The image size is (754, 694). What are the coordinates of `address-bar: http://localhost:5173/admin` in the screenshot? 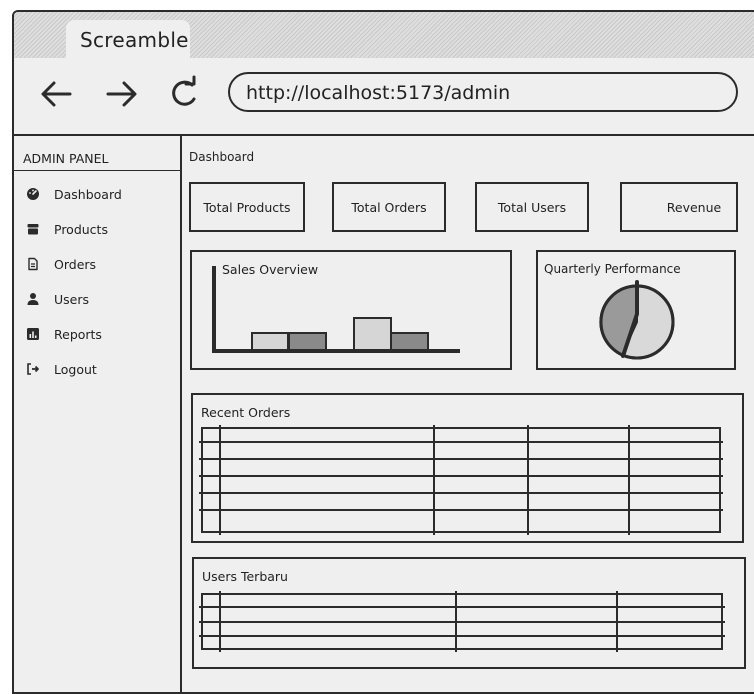 It's located at (483, 92).